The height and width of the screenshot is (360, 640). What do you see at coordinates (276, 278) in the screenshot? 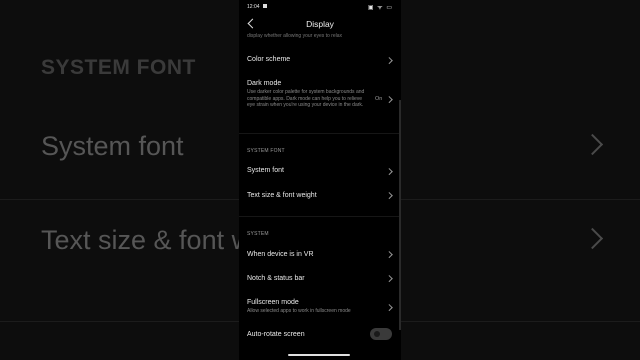
I see `notch-status-bar-item: Notch & status bar` at bounding box center [276, 278].